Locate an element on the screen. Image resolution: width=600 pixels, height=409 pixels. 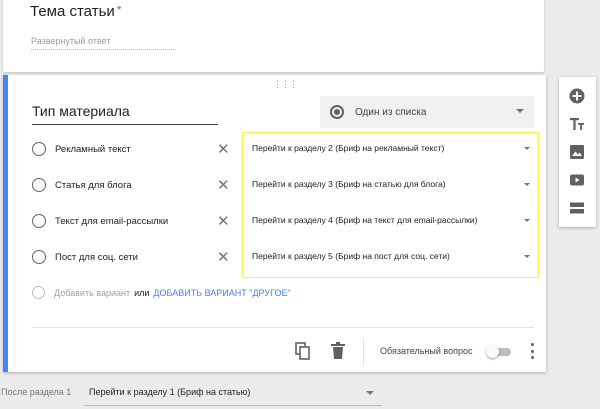
after-section-label: После раздела 1 is located at coordinates (36, 392).